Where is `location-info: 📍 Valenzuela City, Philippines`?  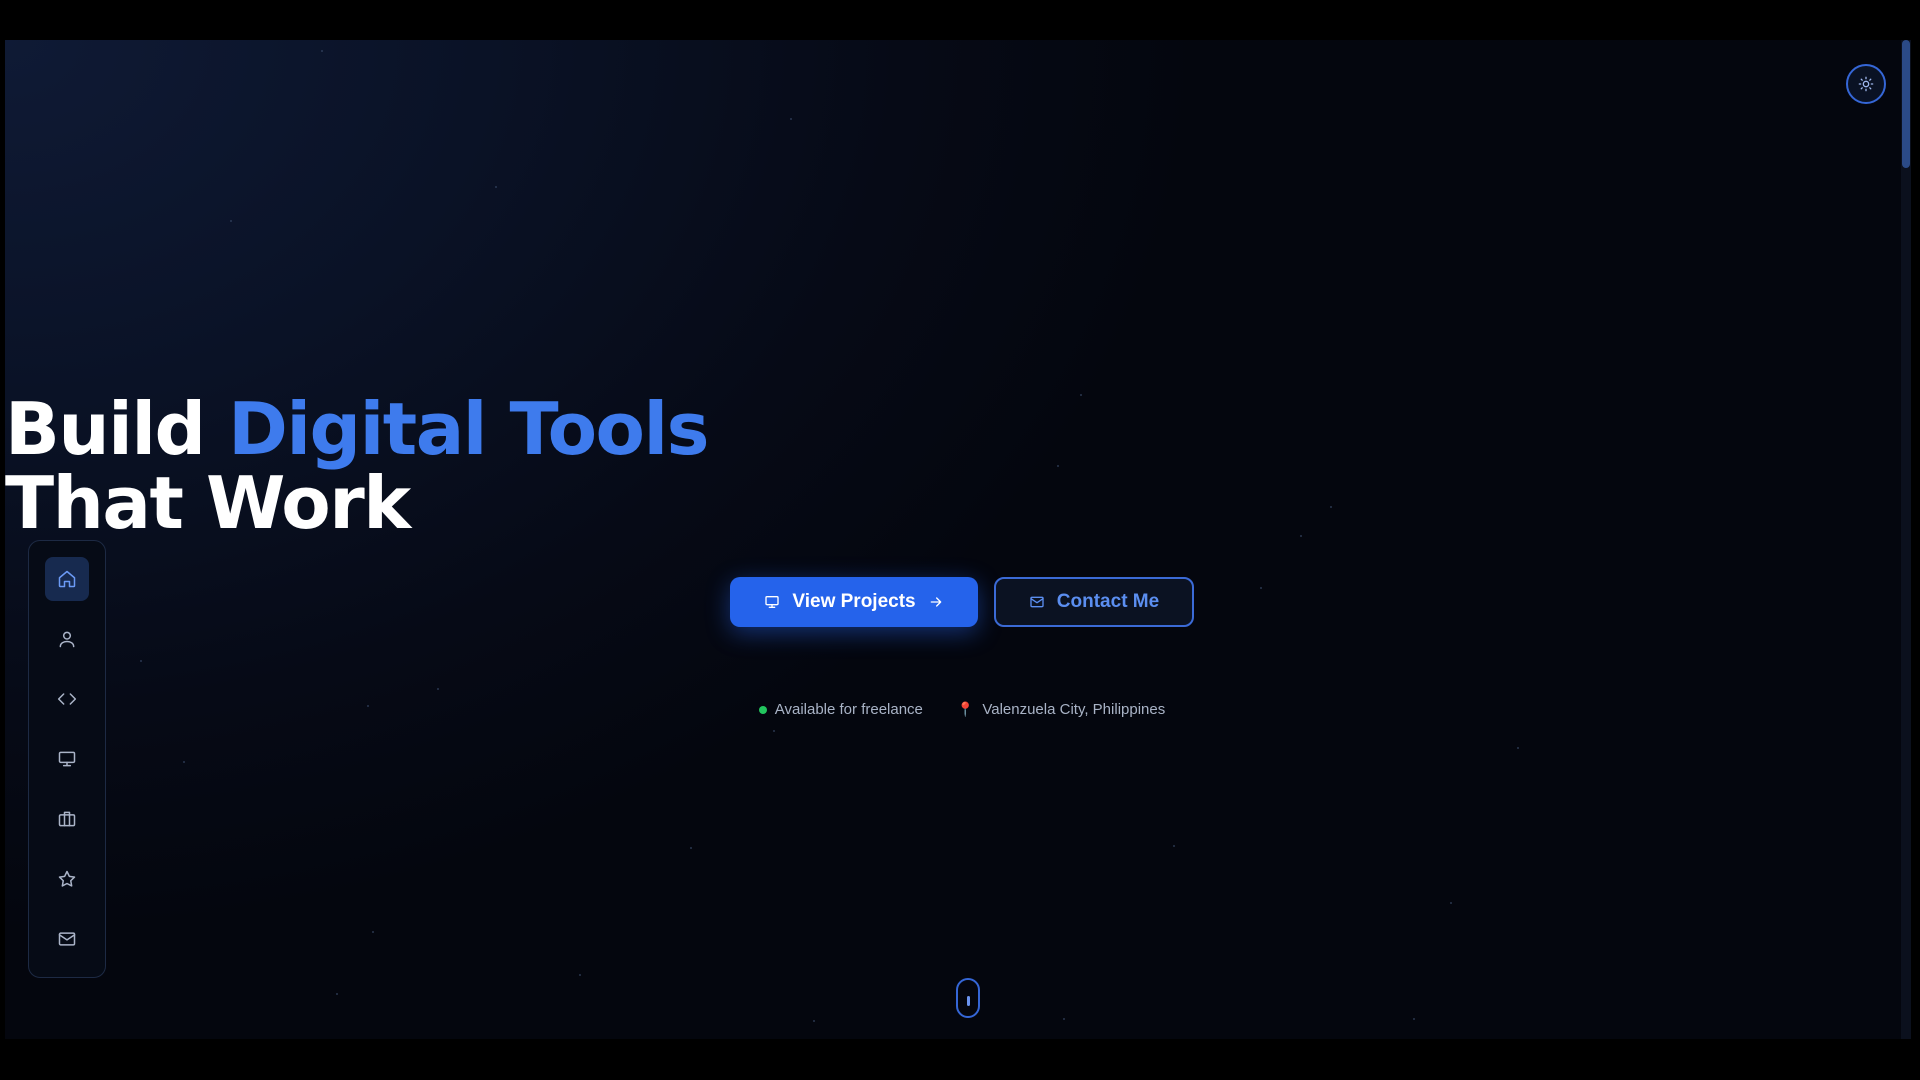
location-info: 📍 Valenzuela City, Philippines is located at coordinates (1061, 709).